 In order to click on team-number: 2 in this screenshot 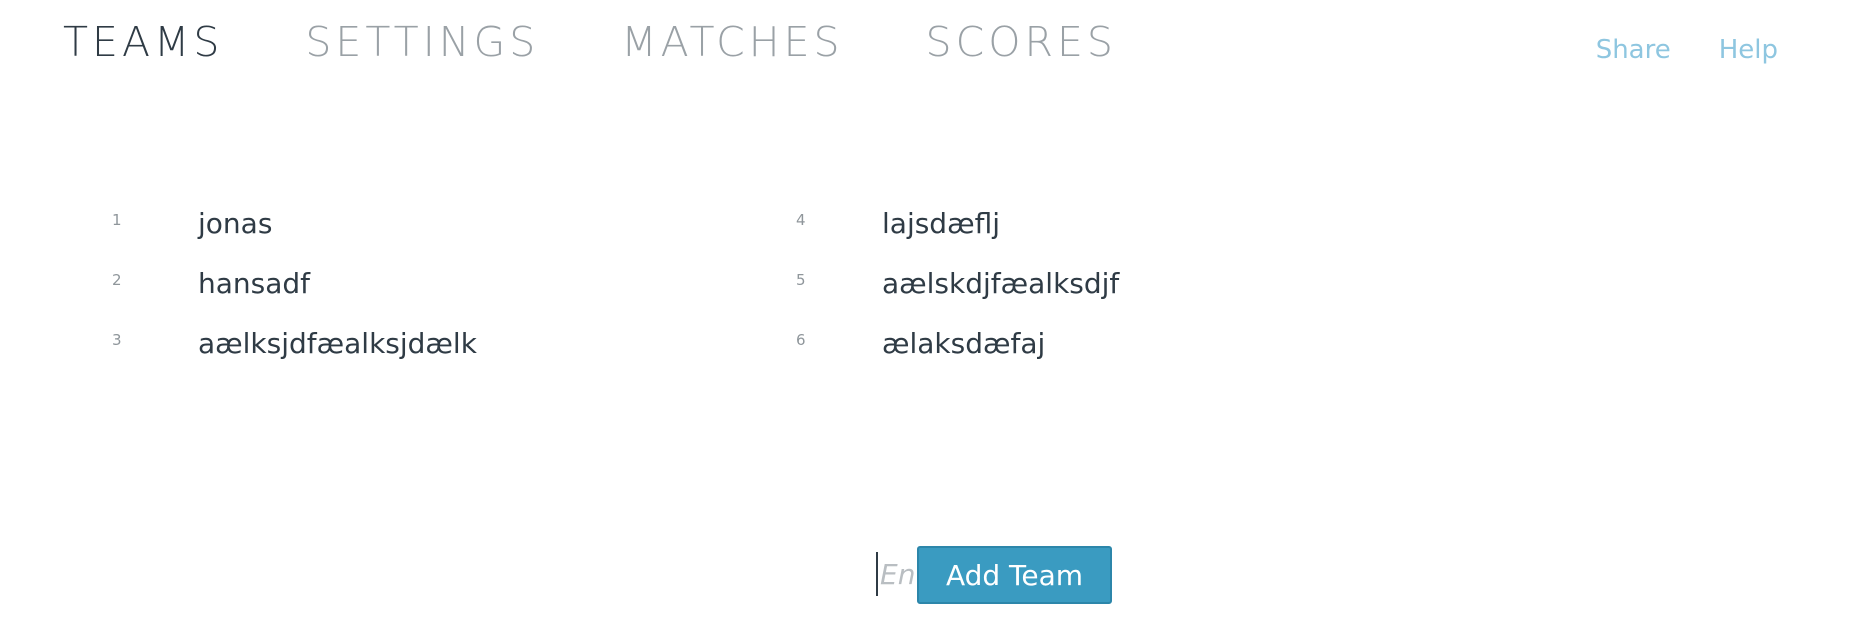, I will do `click(117, 280)`.